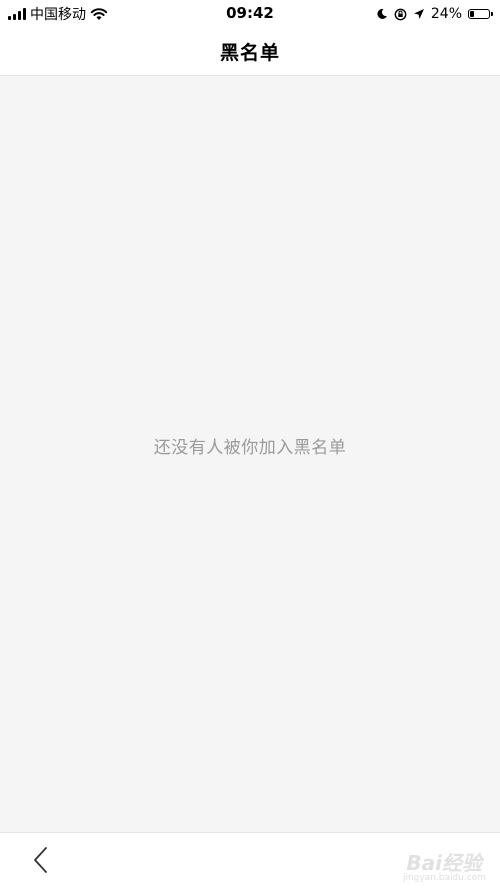  I want to click on watermark-logo: Bai经验, so click(444, 863).